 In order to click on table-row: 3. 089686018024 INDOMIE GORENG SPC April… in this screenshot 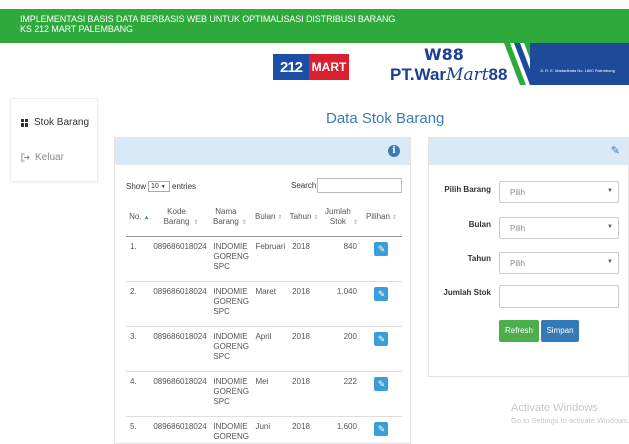, I will do `click(264, 349)`.